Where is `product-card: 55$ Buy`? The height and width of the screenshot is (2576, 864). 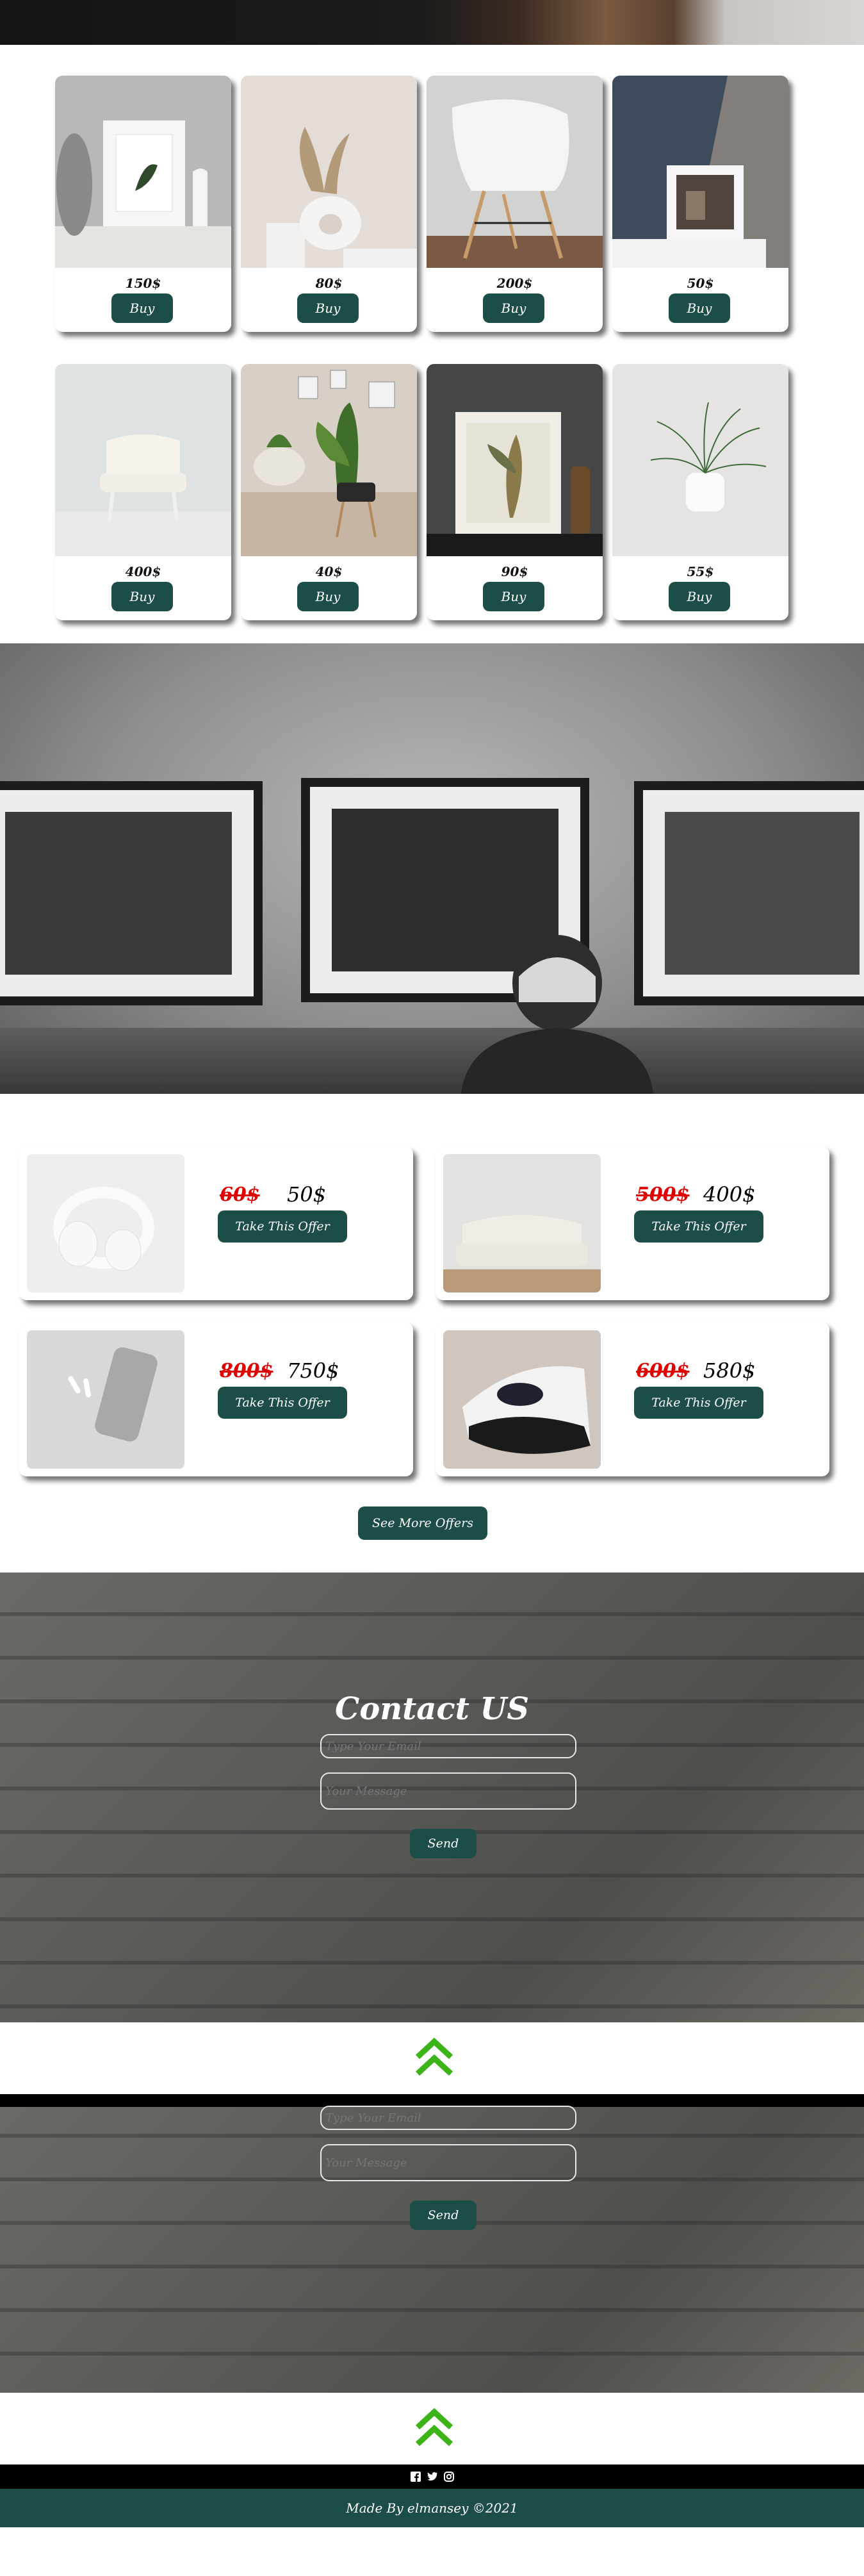 product-card: 55$ Buy is located at coordinates (700, 492).